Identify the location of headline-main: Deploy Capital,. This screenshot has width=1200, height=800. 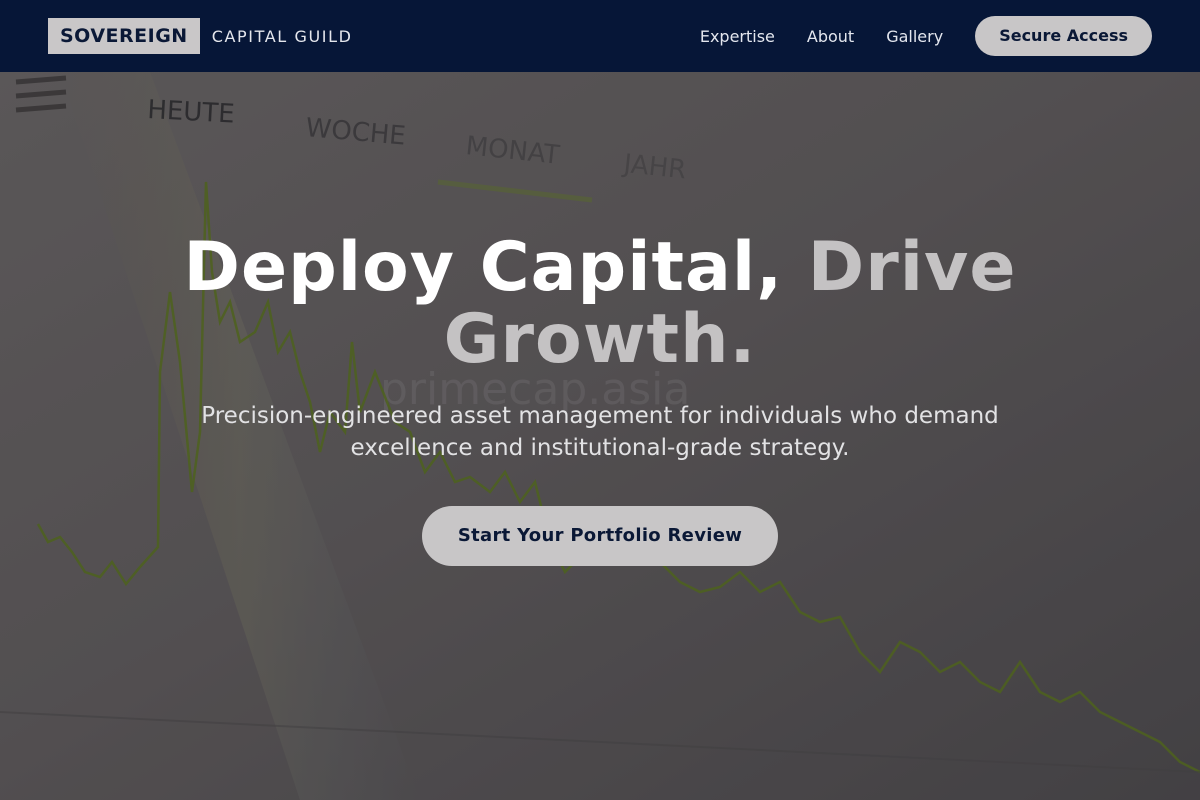
(483, 267).